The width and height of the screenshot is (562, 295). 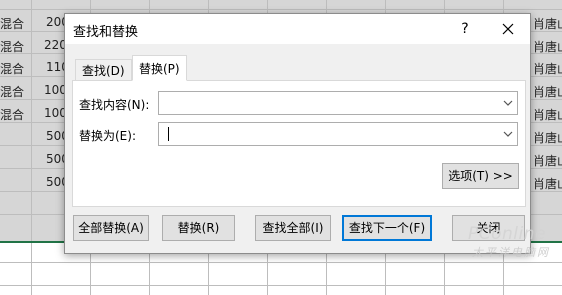 What do you see at coordinates (103, 69) in the screenshot?
I see `tab-find: 查找(D)` at bounding box center [103, 69].